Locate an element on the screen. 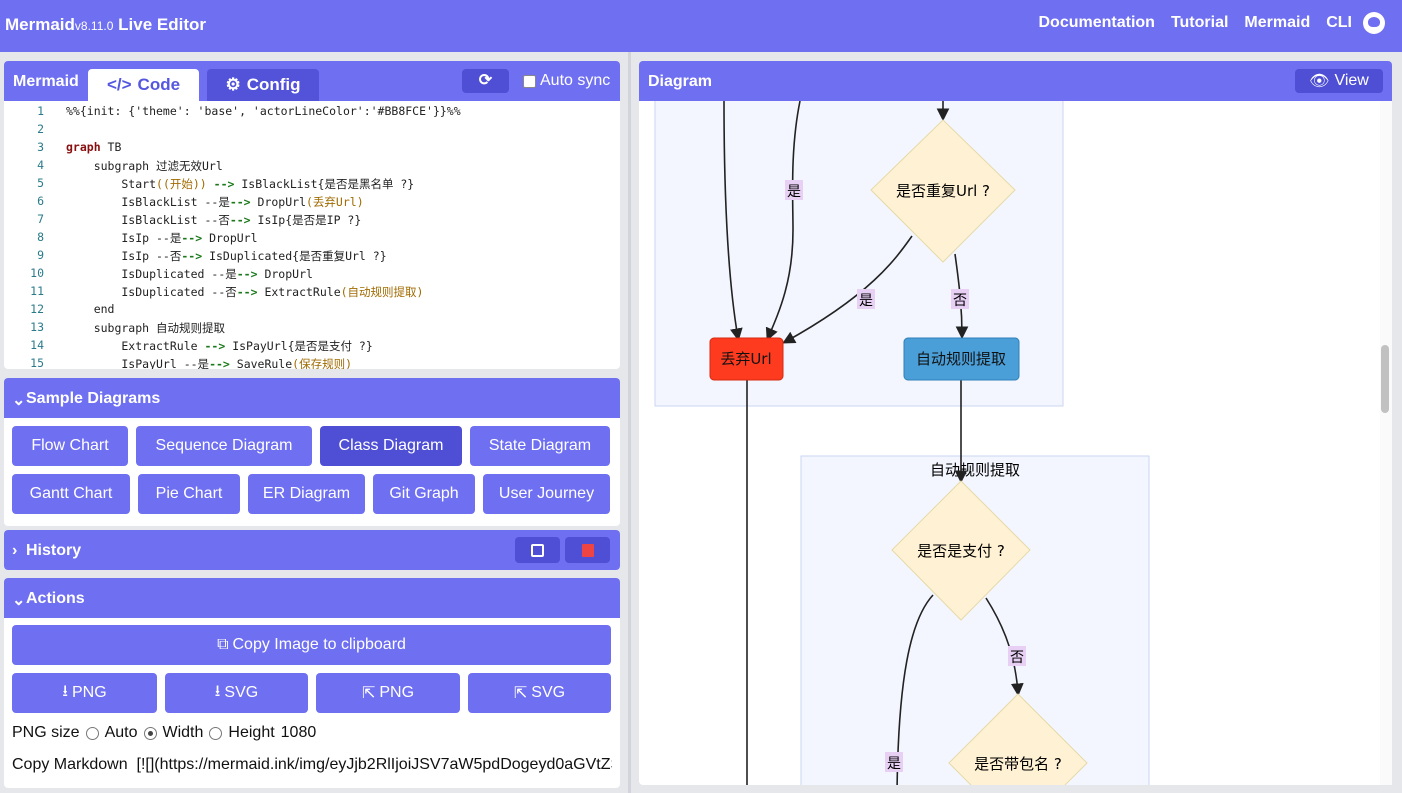 Image resolution: width=1402 pixels, height=793 pixels. pane-divider is located at coordinates (629, 422).